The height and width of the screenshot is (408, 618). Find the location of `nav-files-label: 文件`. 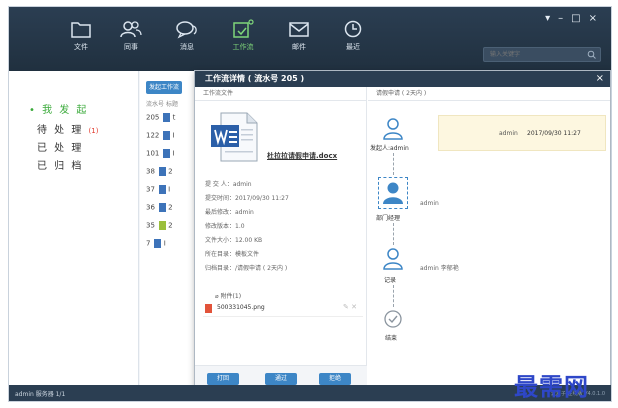

nav-files-label: 文件 is located at coordinates (81, 47).